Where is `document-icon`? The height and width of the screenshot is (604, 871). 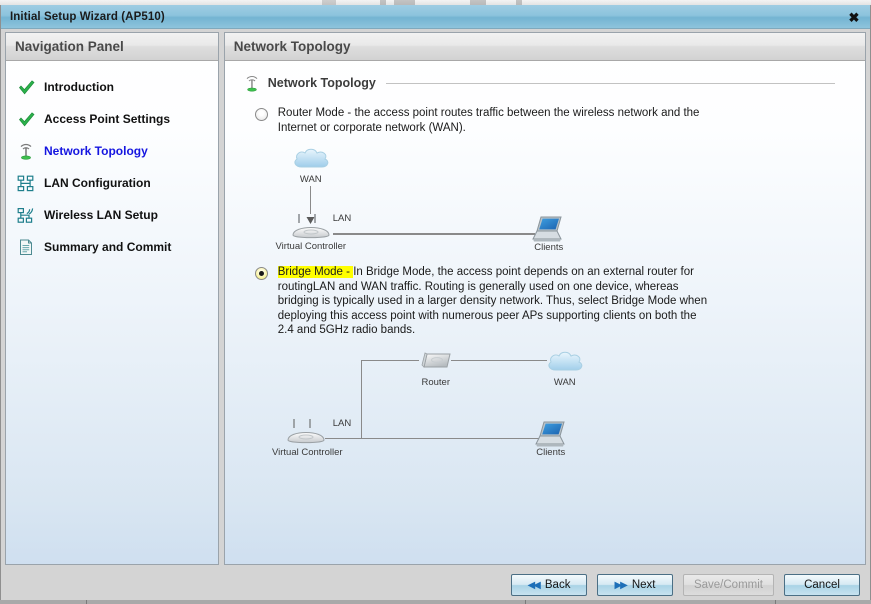
document-icon is located at coordinates (26, 247).